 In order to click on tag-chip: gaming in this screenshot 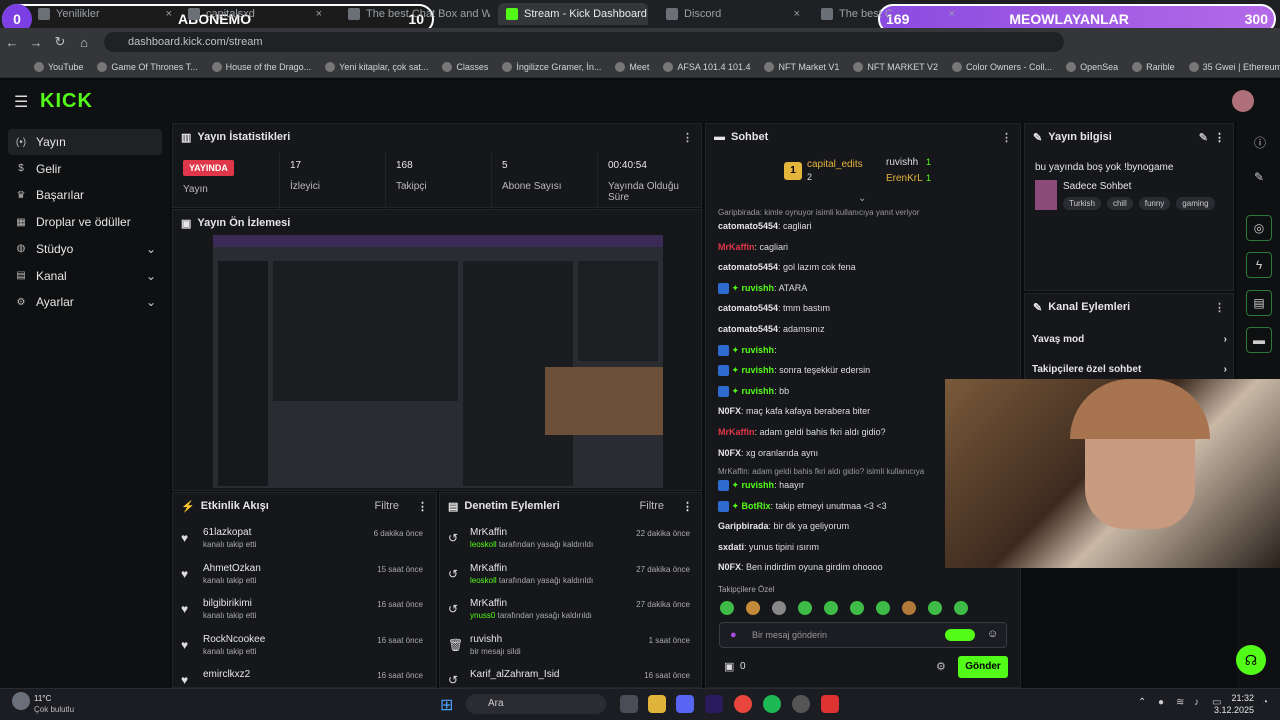, I will do `click(1195, 203)`.